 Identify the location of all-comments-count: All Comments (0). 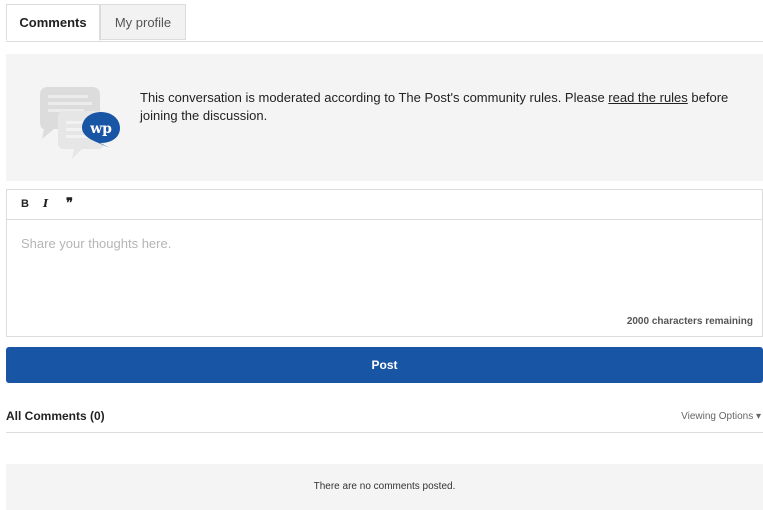
(55, 416).